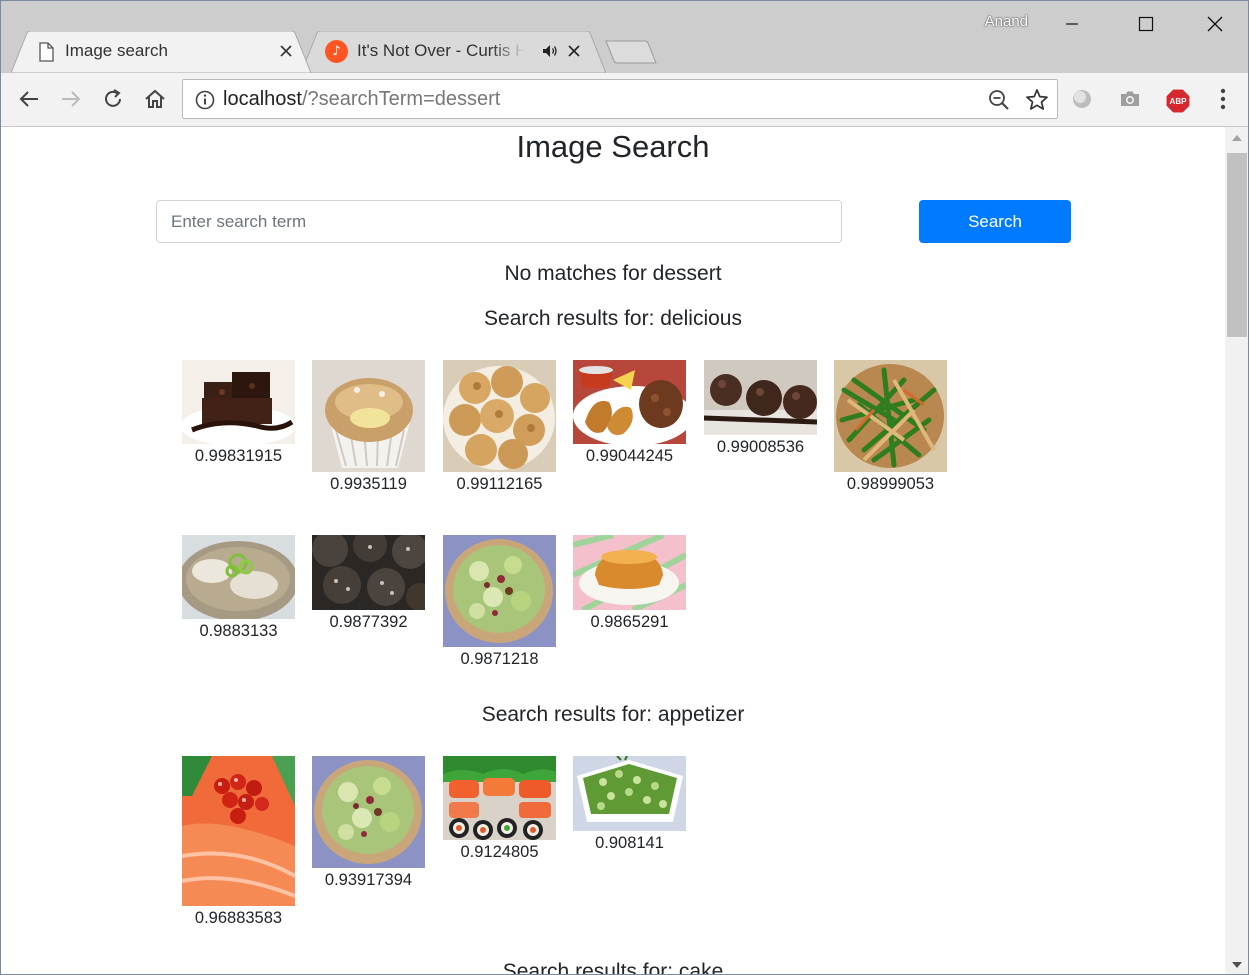 The image size is (1249, 975). Describe the element at coordinates (441, 50) in the screenshot. I see `tab-title: It's Not Over - Curtis Harding` at that location.